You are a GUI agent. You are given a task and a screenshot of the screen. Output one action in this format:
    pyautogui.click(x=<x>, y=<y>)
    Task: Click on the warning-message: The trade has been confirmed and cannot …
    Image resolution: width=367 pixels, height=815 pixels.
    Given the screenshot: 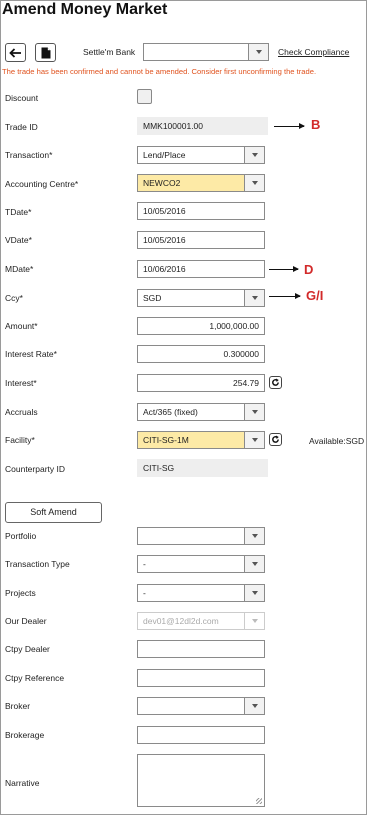 What is the action you would take?
    pyautogui.click(x=159, y=71)
    